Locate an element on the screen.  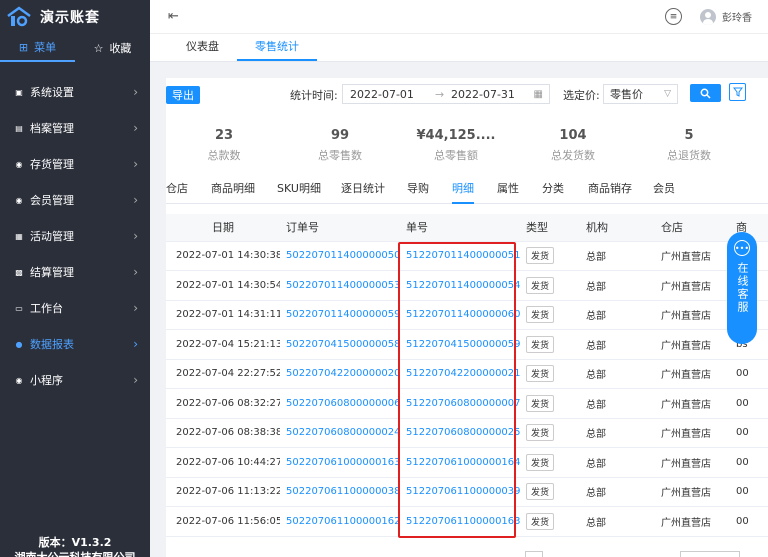
stat-value: 23 is located at coordinates (224, 135).